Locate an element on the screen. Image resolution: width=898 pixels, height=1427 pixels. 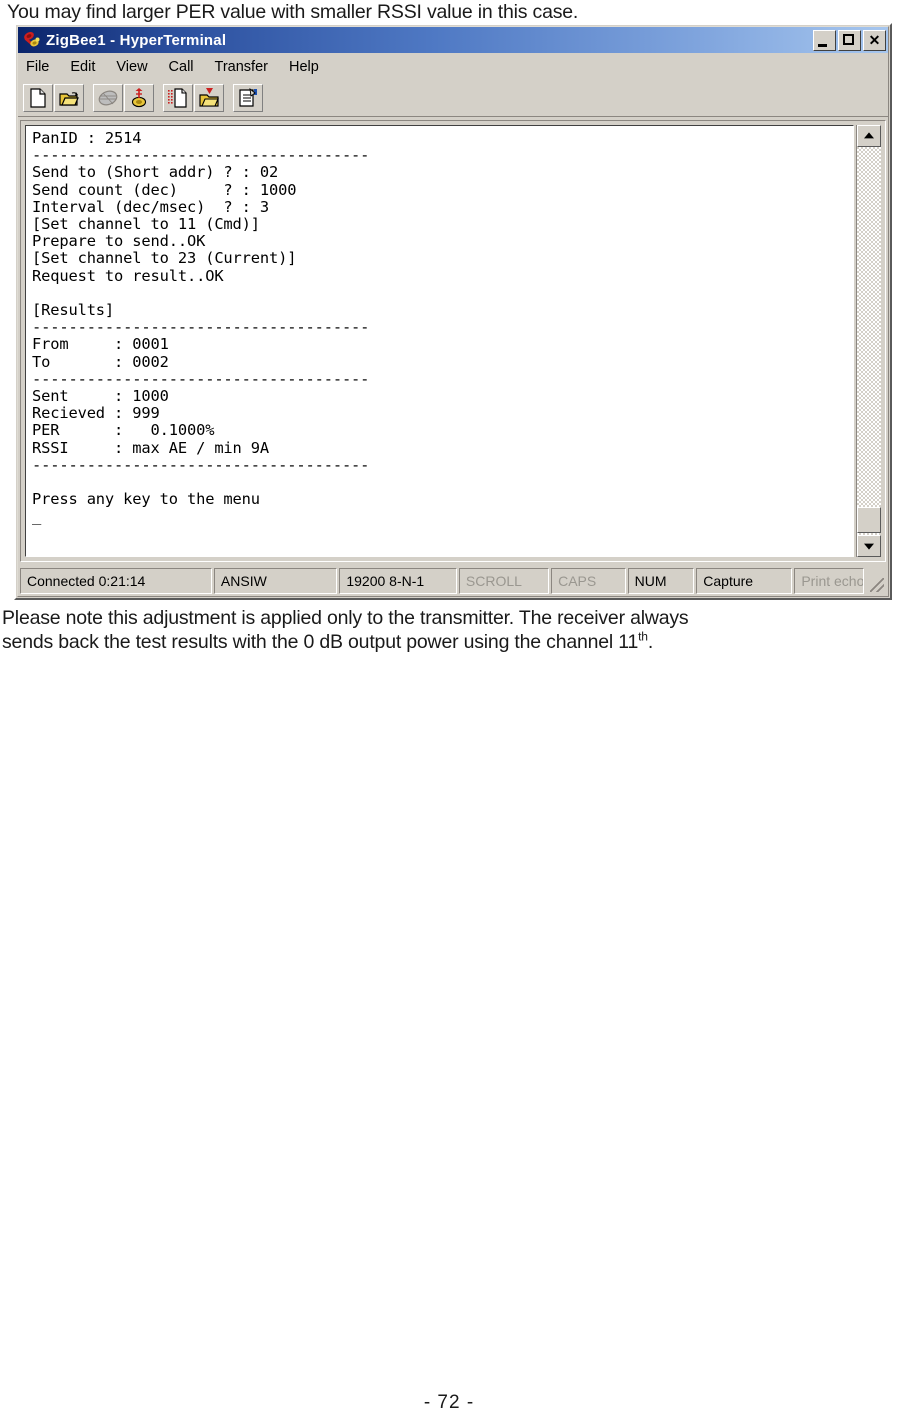
toolbar-group-file is located at coordinates (54, 97).